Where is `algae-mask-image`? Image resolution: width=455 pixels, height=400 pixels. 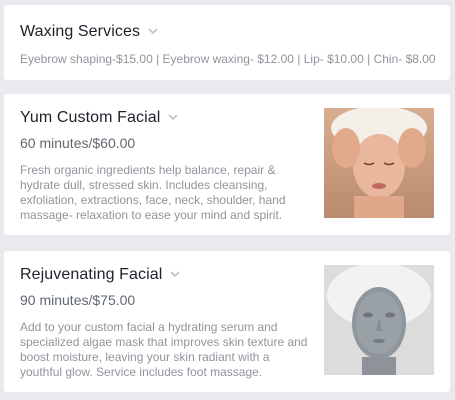 algae-mask-image is located at coordinates (379, 320).